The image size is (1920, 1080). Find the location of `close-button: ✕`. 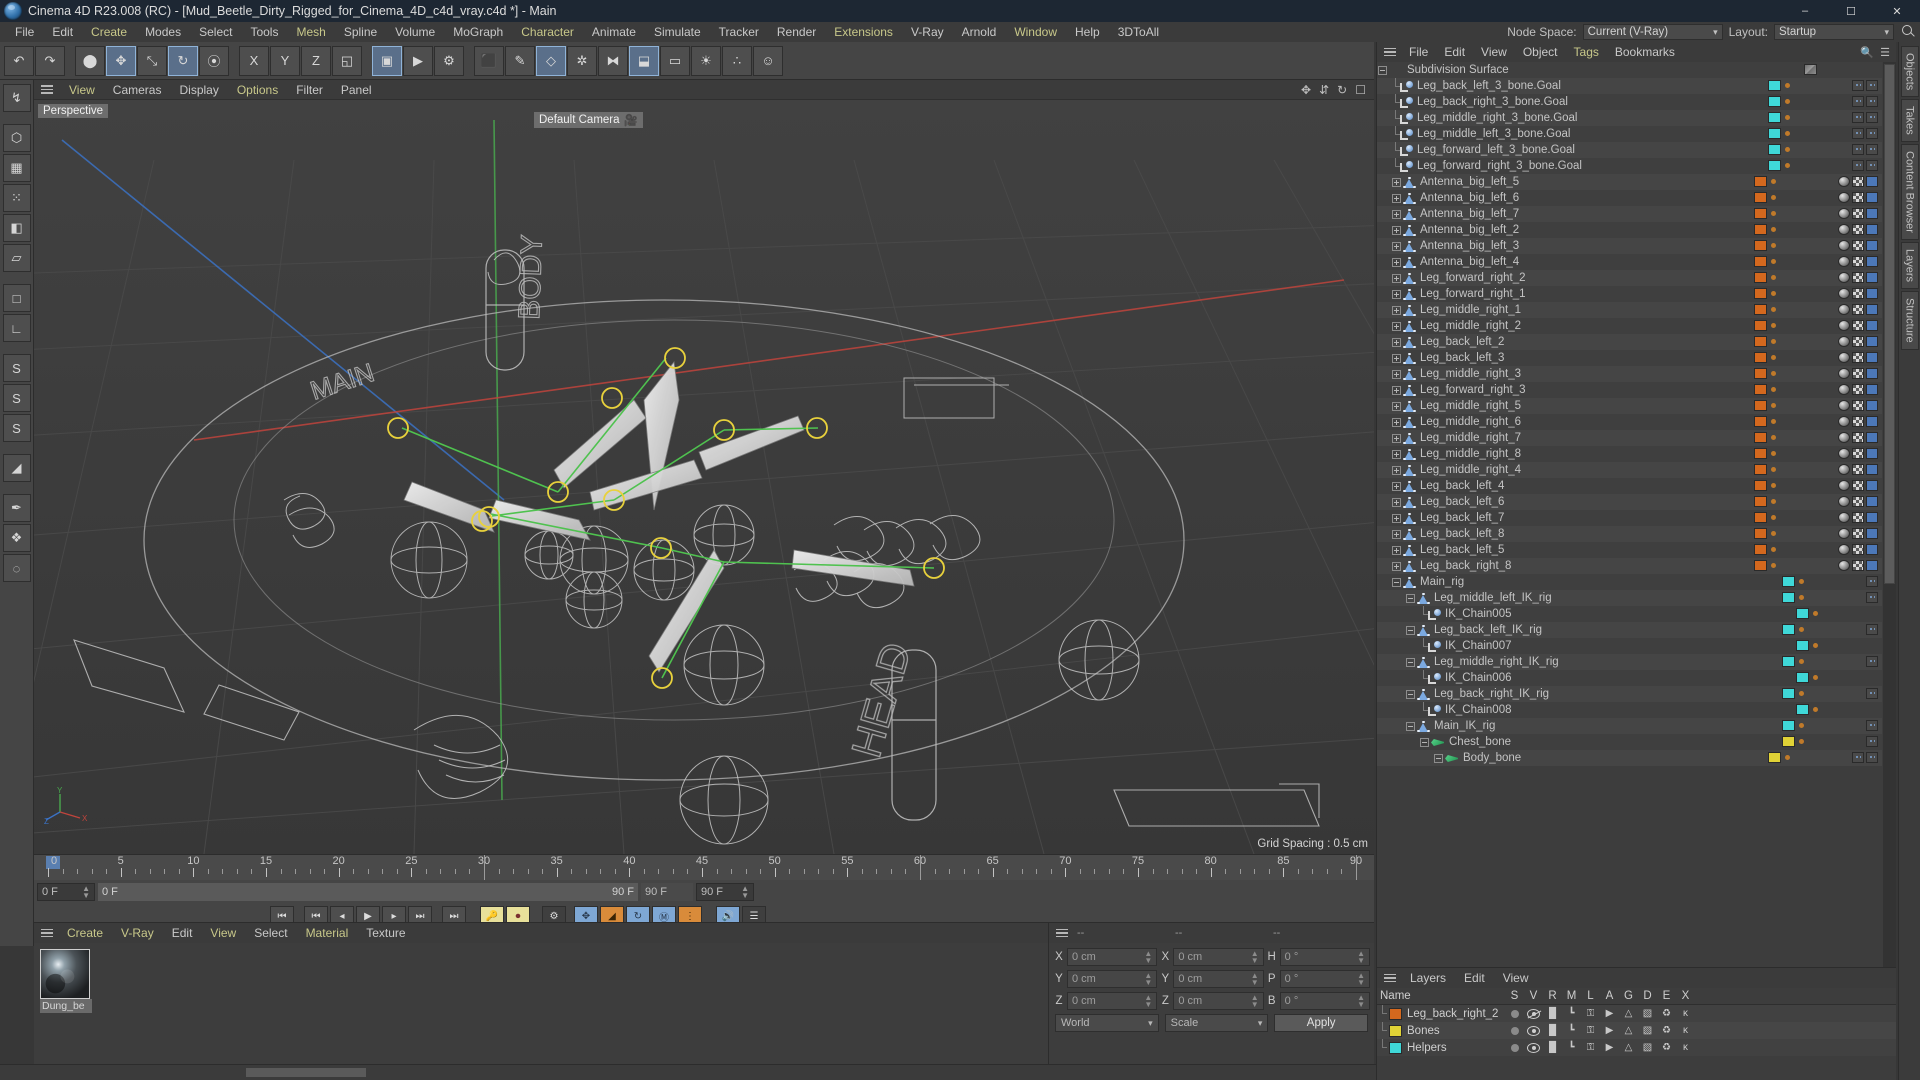

close-button: ✕ is located at coordinates (1897, 11).